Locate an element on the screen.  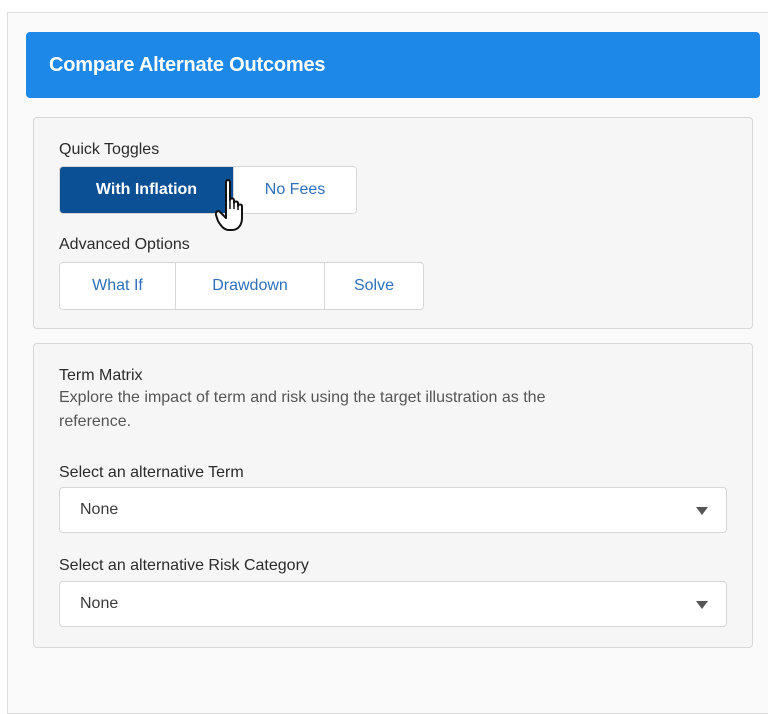
term-select-label: Select an alternative Term is located at coordinates (151, 472).